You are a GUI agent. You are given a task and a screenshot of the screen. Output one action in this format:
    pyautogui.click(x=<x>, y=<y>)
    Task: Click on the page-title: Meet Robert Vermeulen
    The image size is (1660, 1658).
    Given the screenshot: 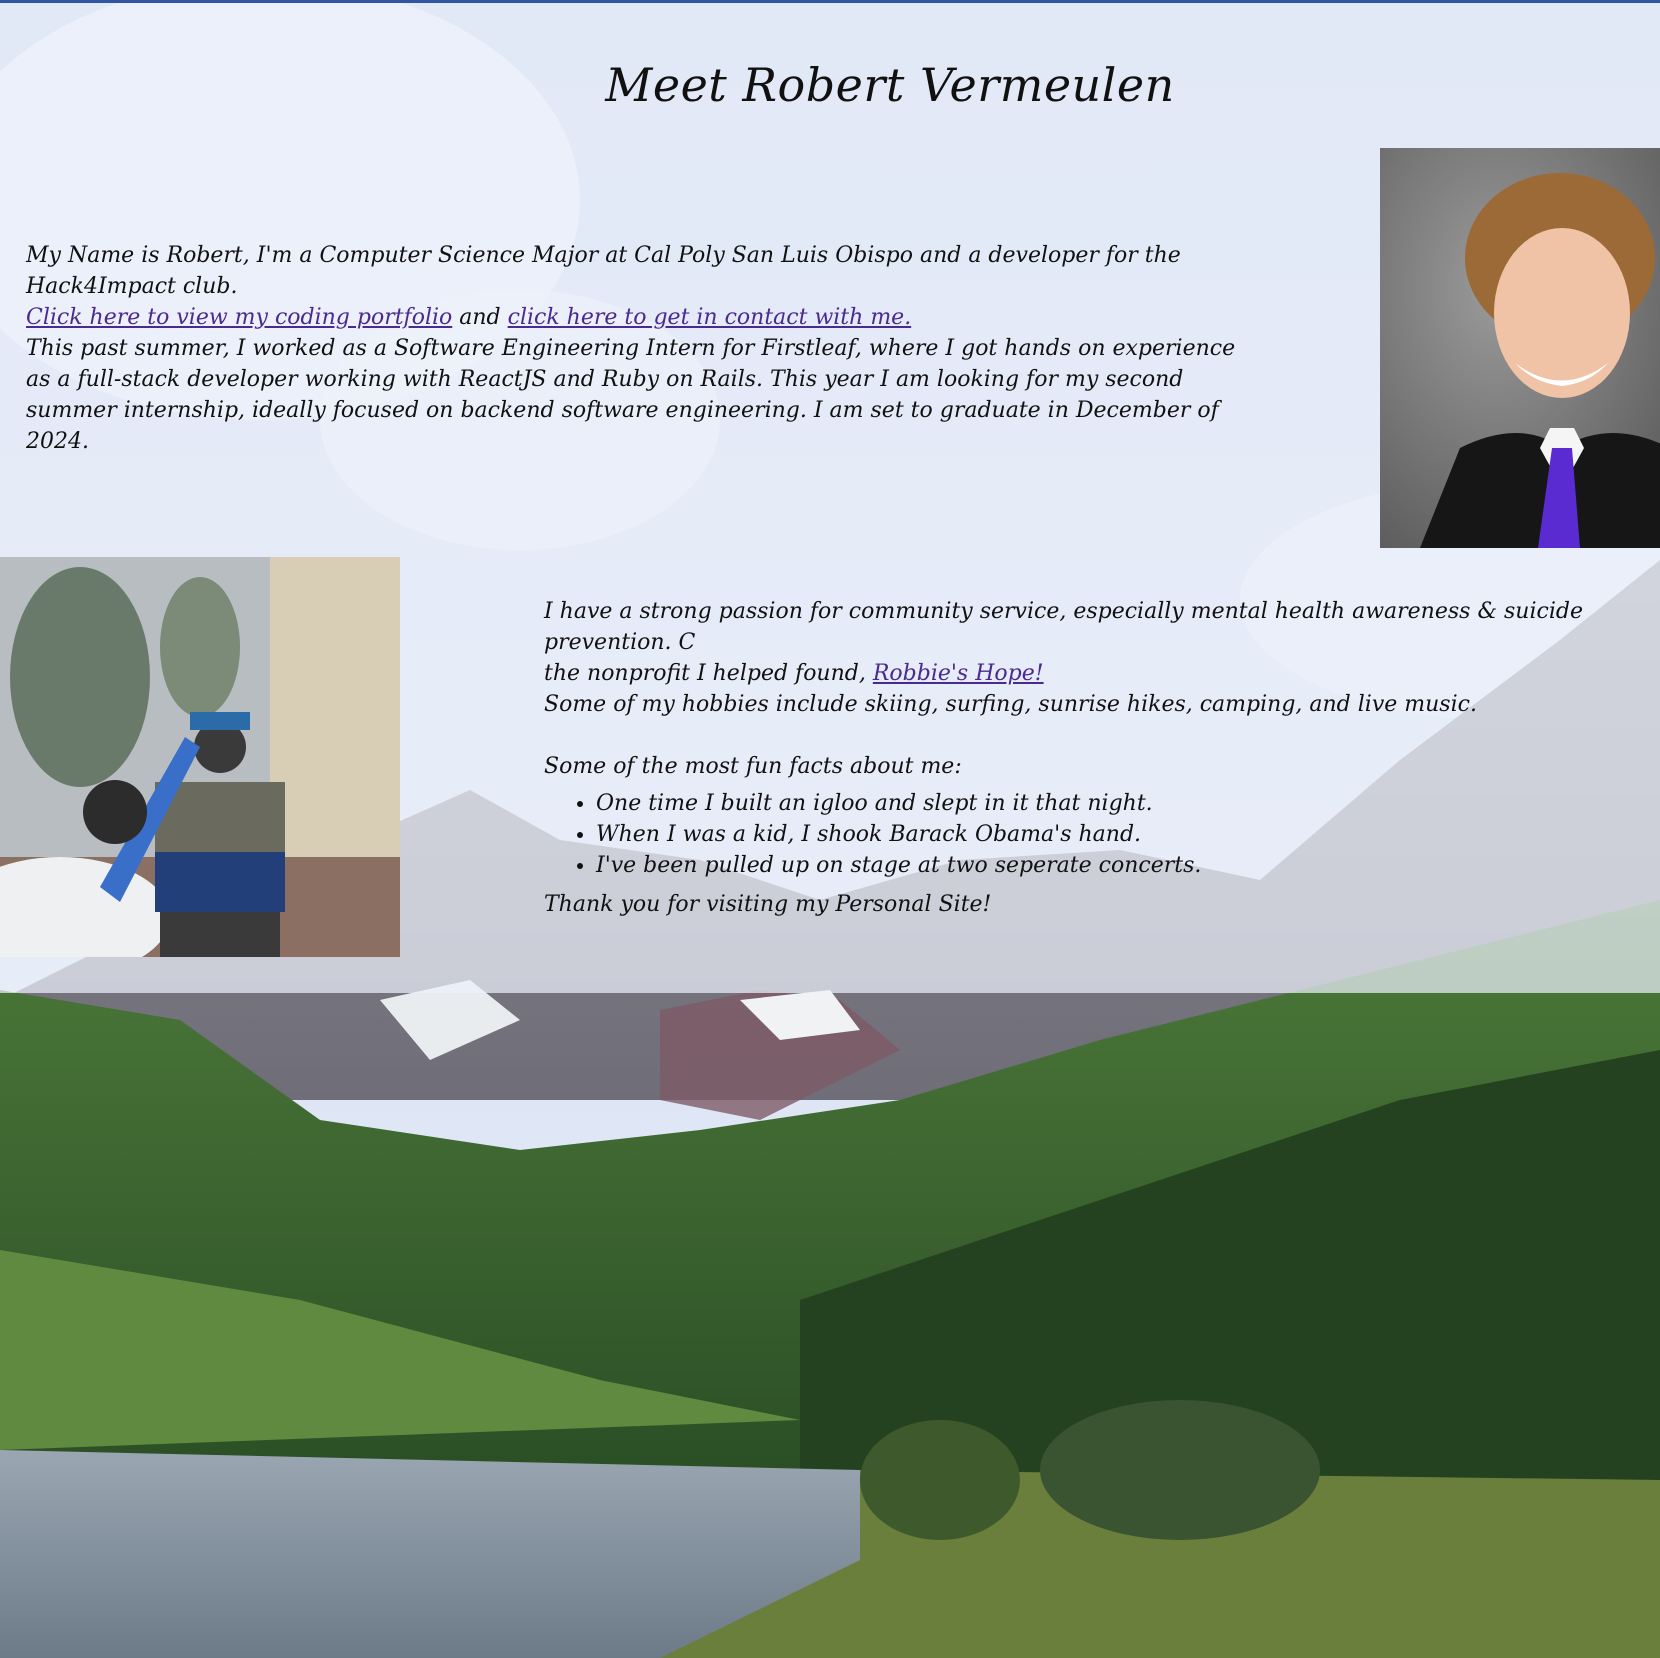 What is the action you would take?
    pyautogui.click(x=890, y=85)
    